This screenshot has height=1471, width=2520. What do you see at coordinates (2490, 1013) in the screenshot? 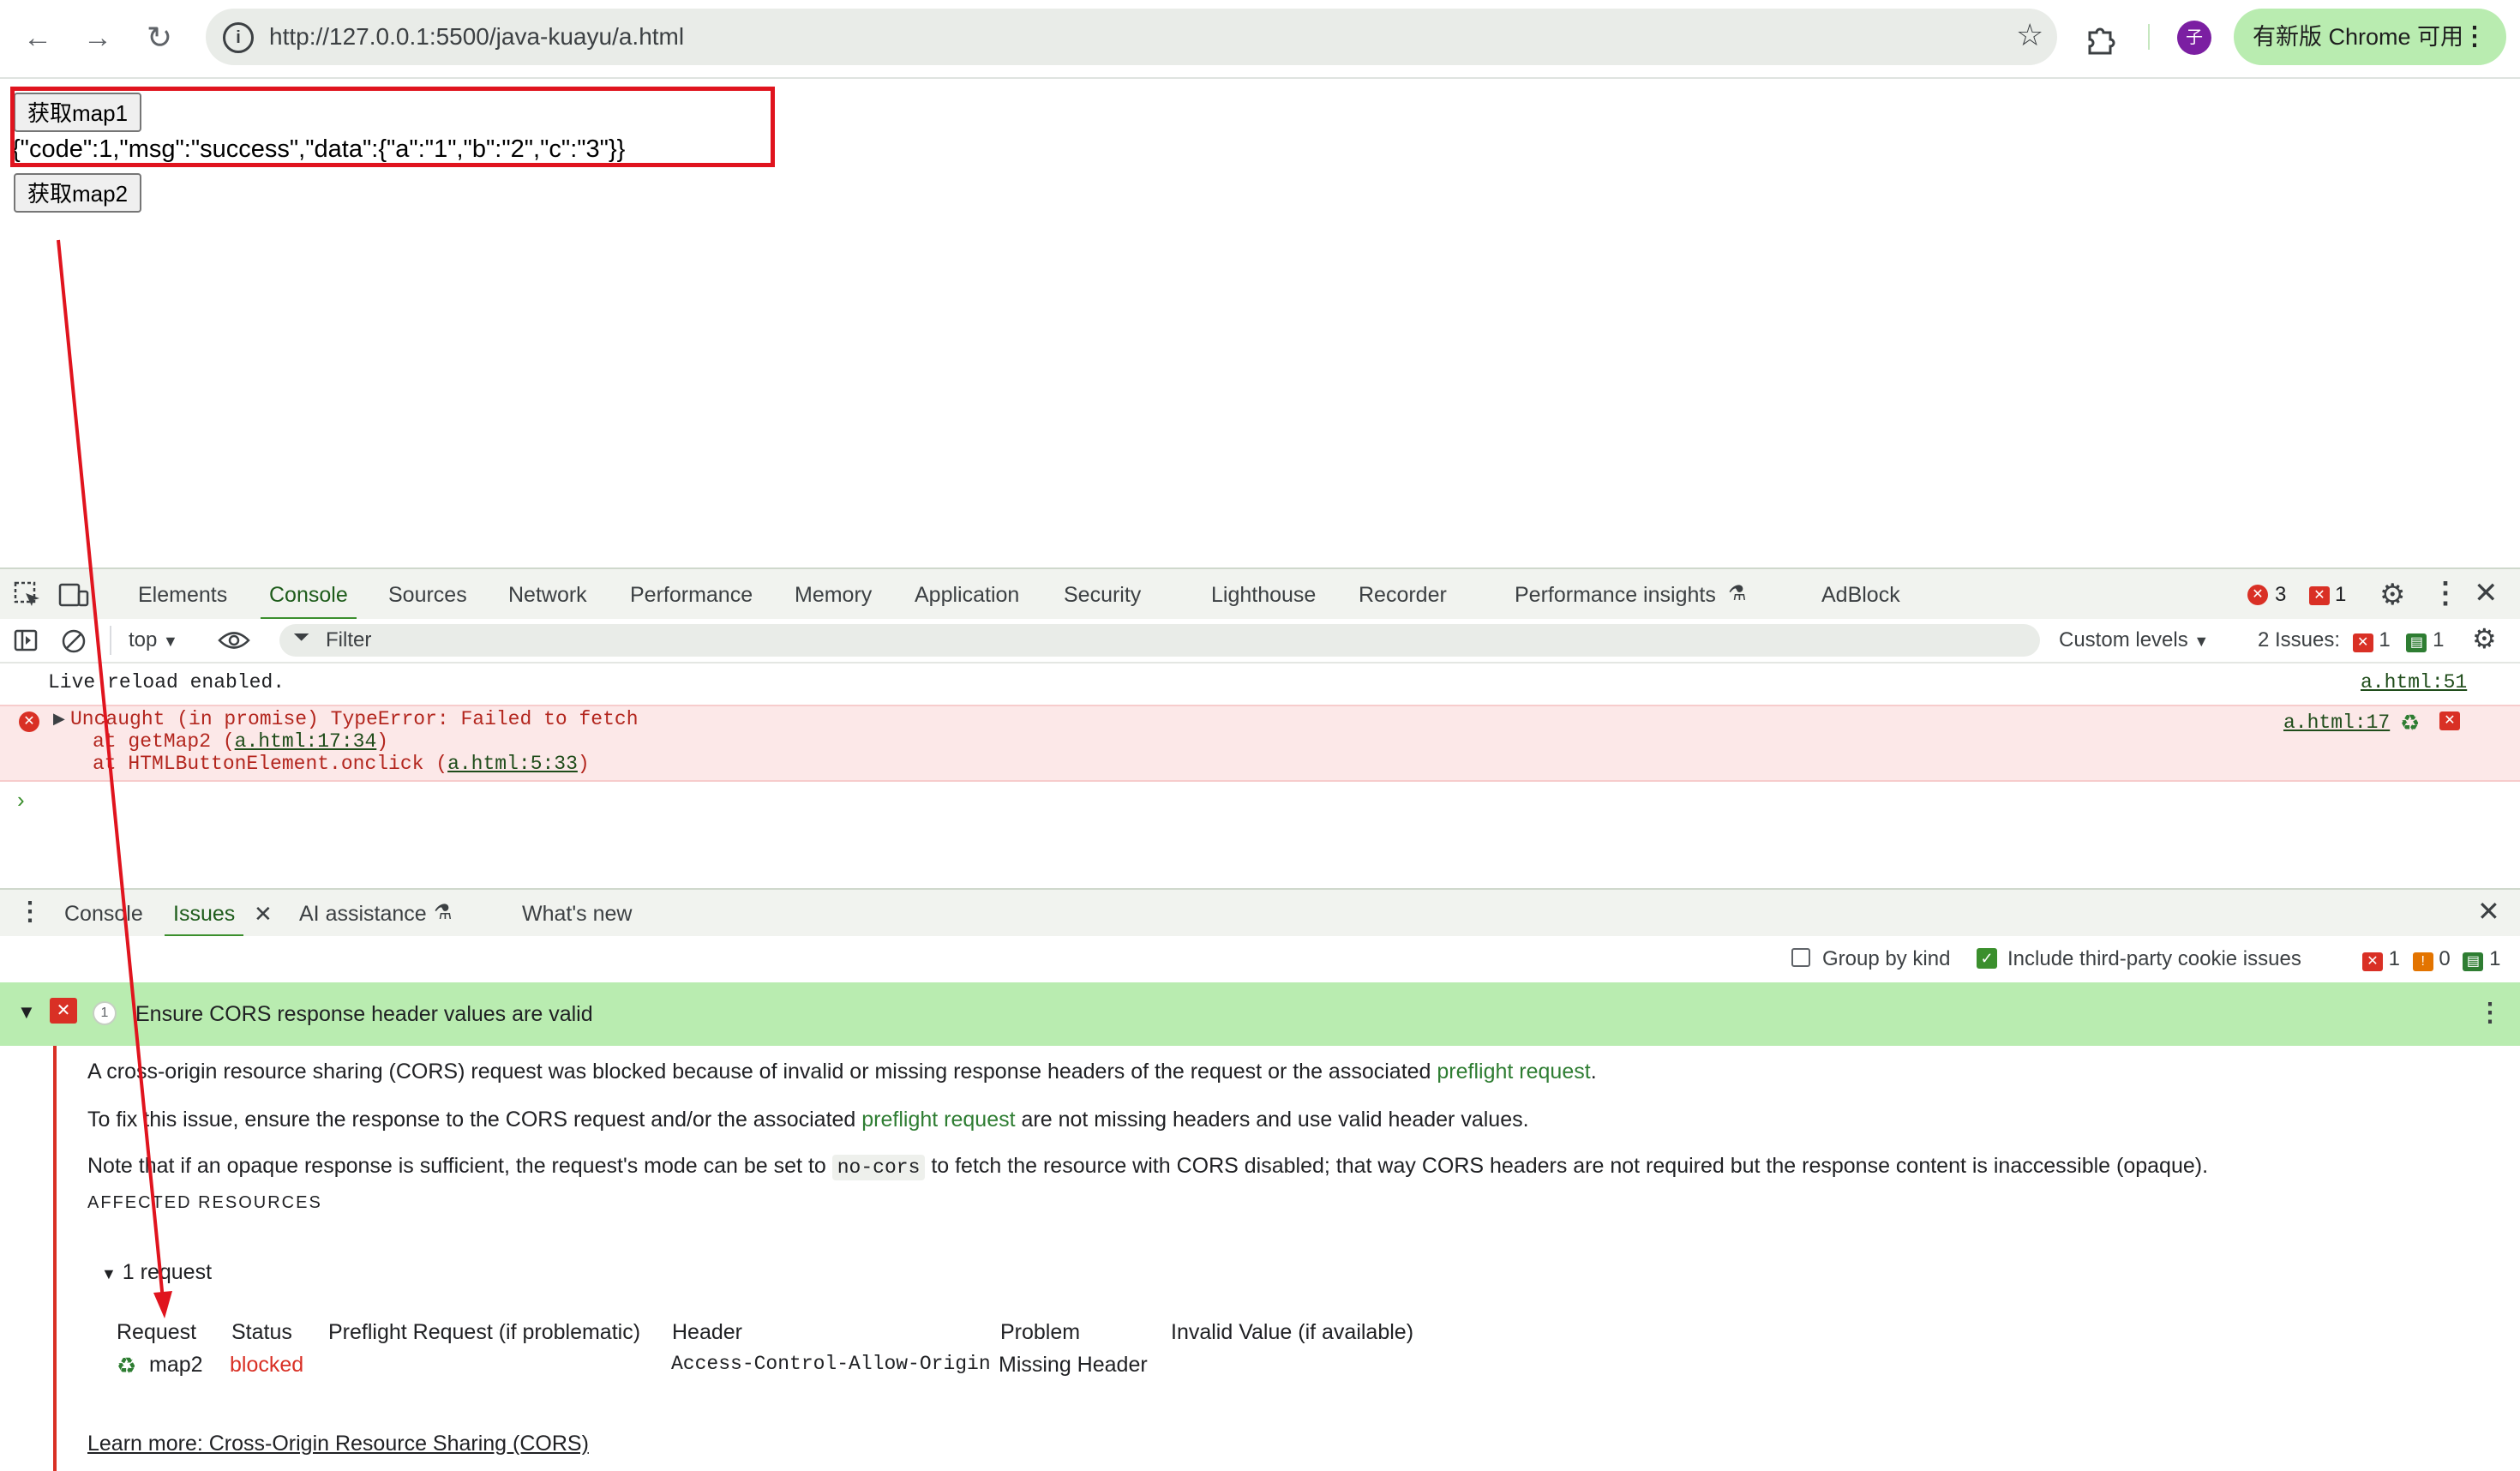
I see `issue-menu-icon: ⋮` at bounding box center [2490, 1013].